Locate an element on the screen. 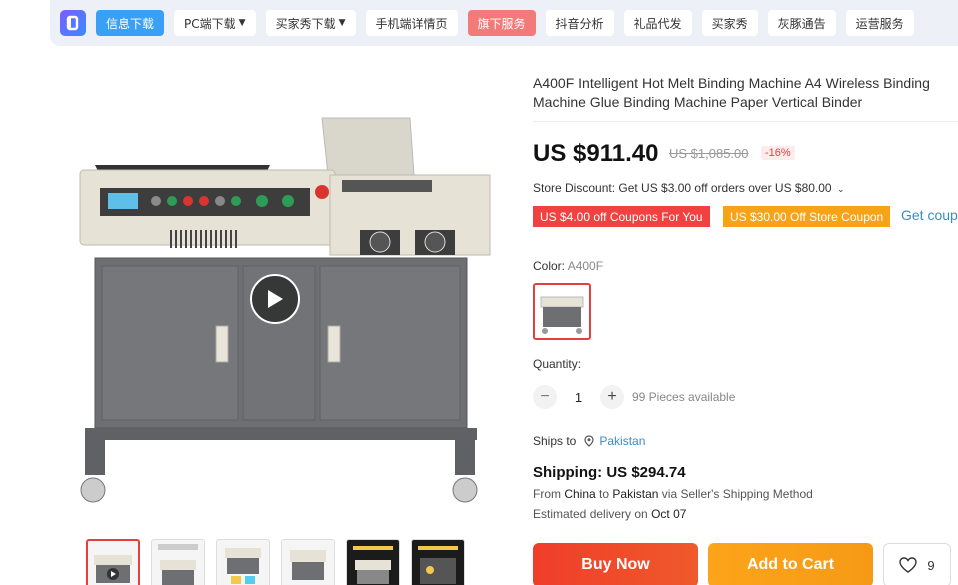  quantity-stepper: − 1 + 99 Pieces available is located at coordinates (634, 397).